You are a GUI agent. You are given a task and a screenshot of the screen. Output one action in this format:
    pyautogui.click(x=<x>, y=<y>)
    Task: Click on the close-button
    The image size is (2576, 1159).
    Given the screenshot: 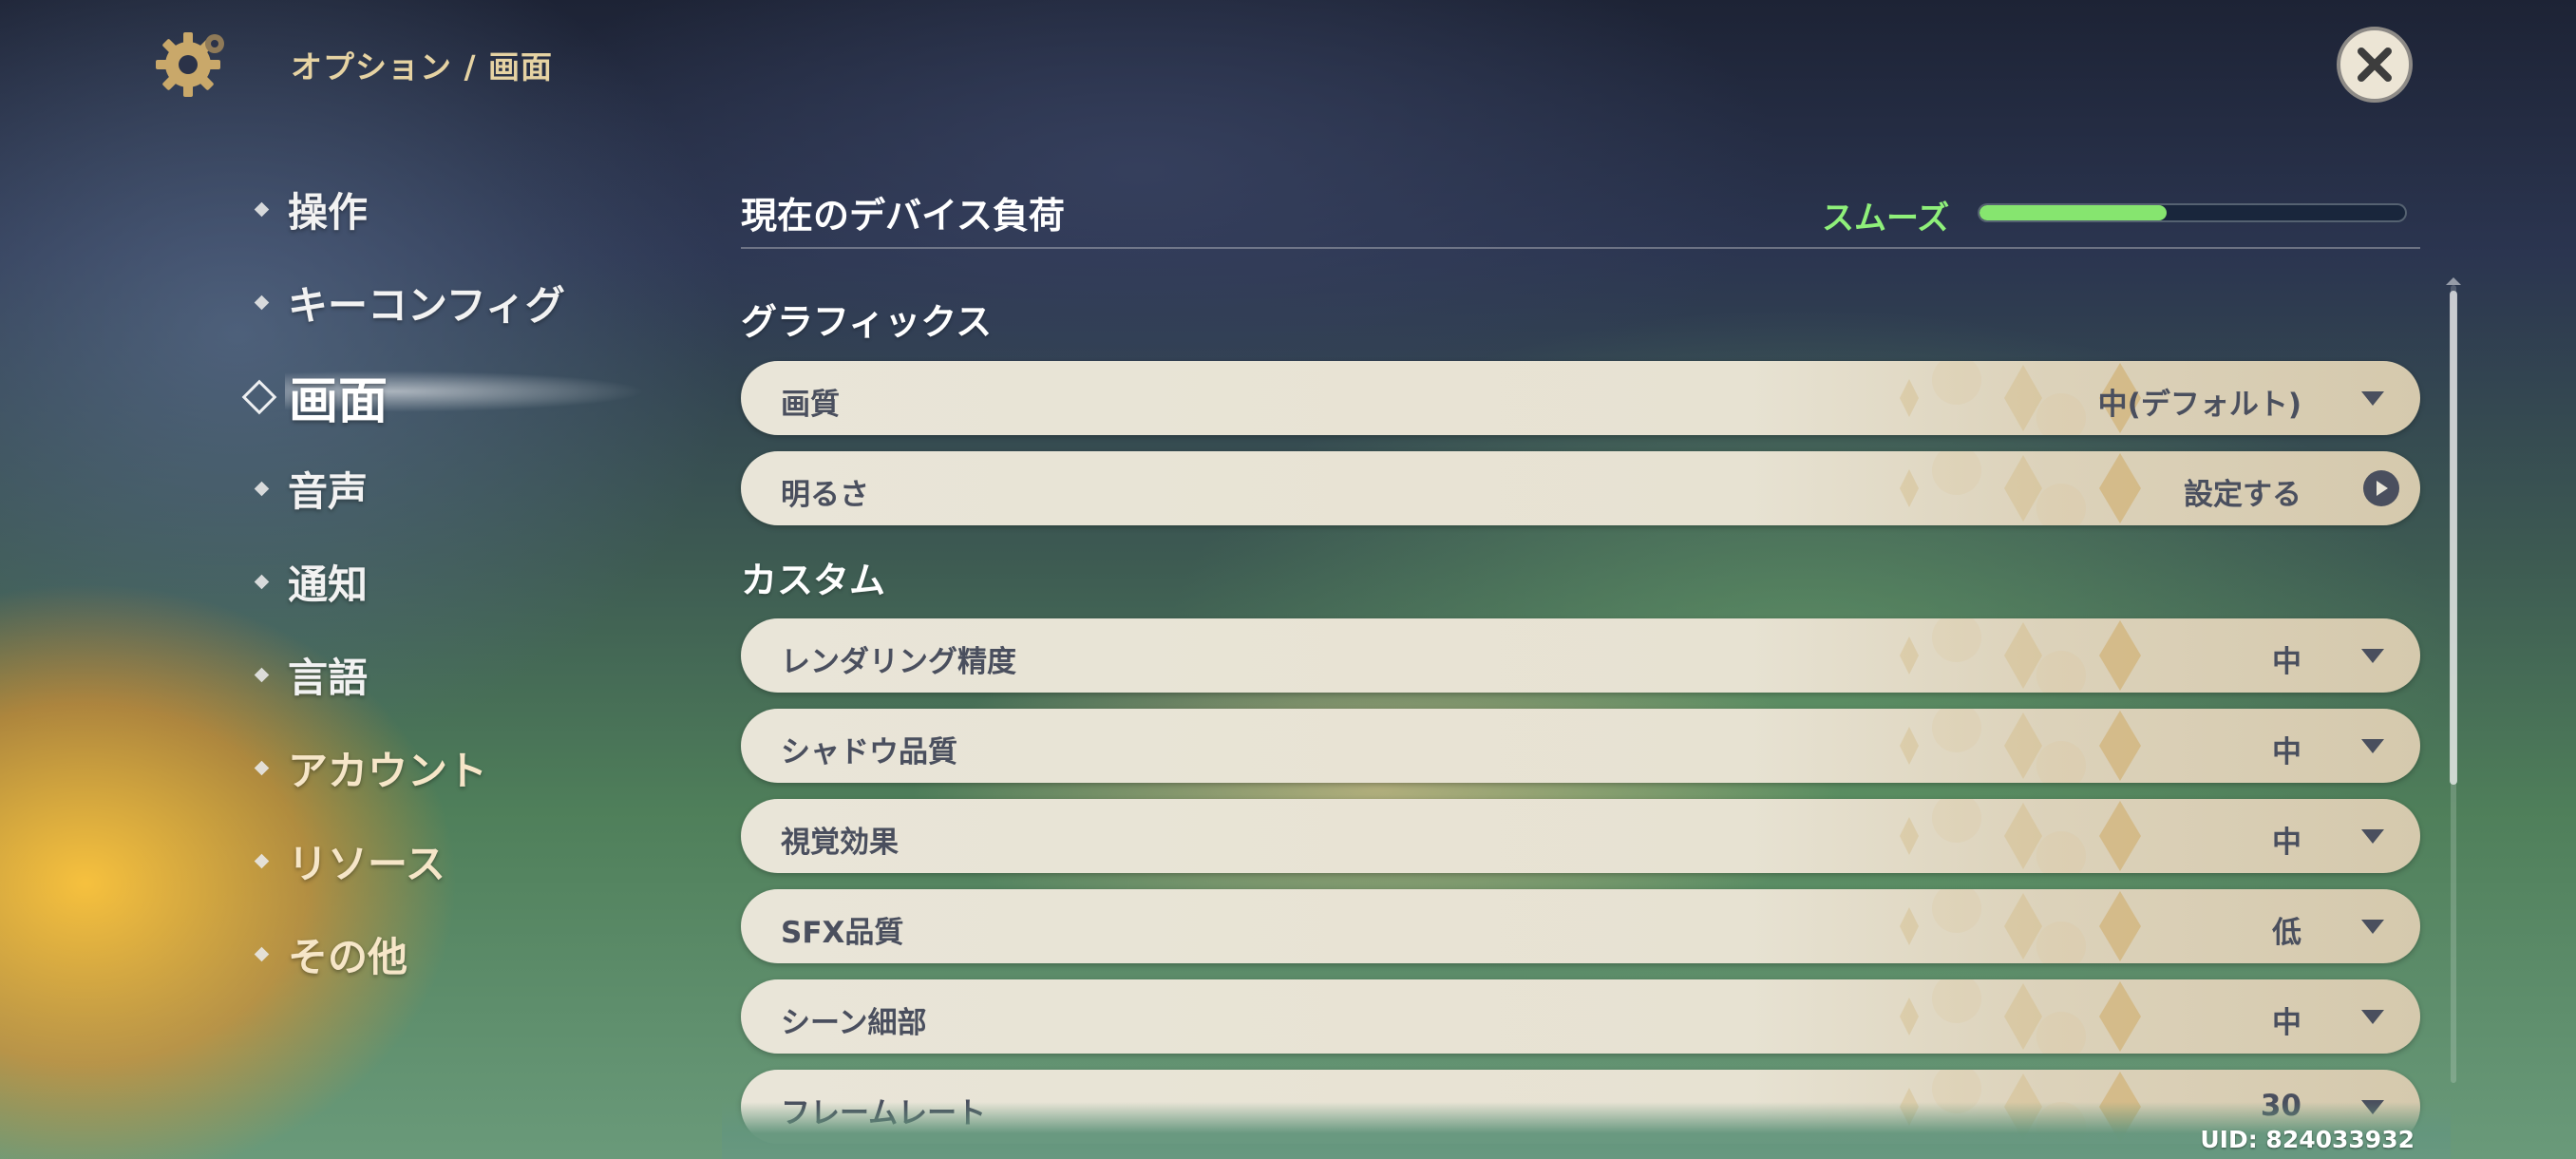 What is the action you would take?
    pyautogui.click(x=2375, y=65)
    